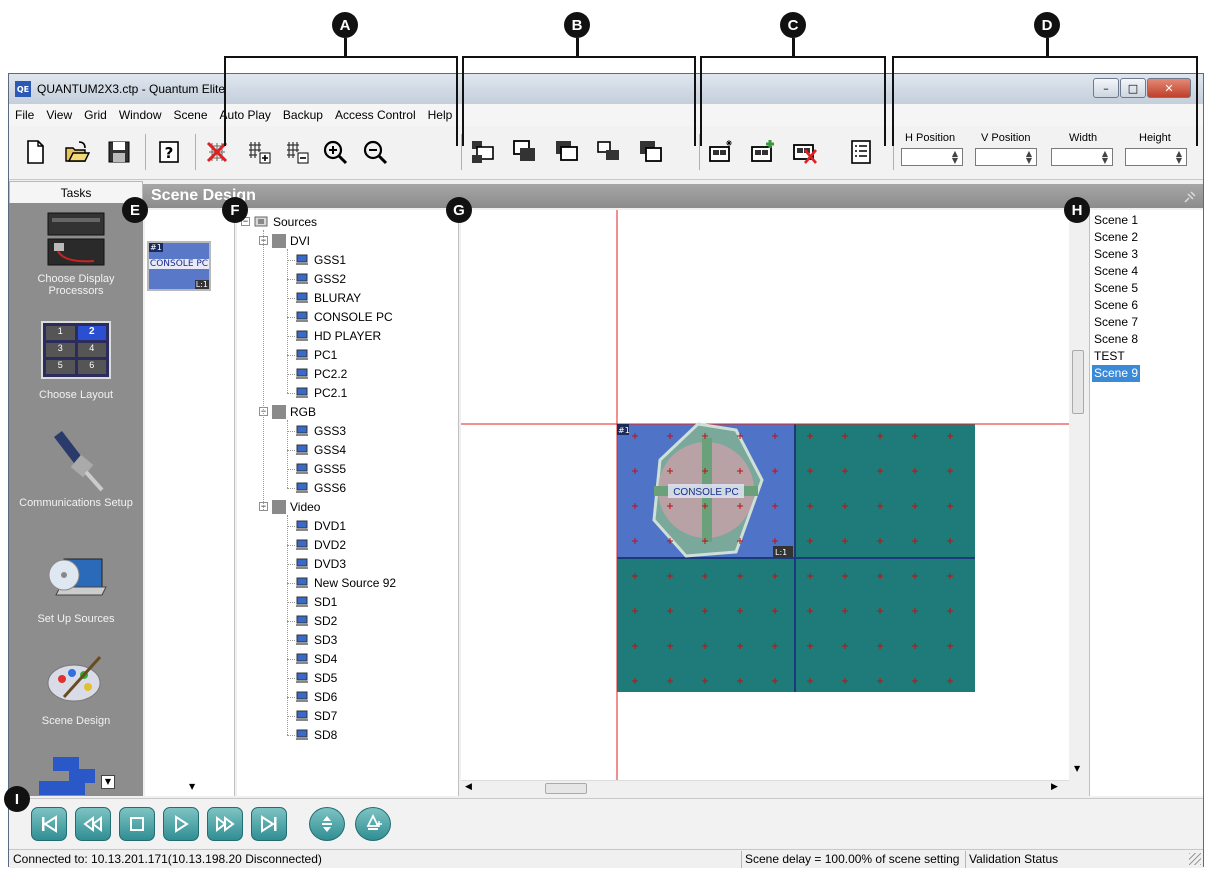 This screenshot has height=869, width=1208. I want to click on tree-item: PC1, so click(316, 354).